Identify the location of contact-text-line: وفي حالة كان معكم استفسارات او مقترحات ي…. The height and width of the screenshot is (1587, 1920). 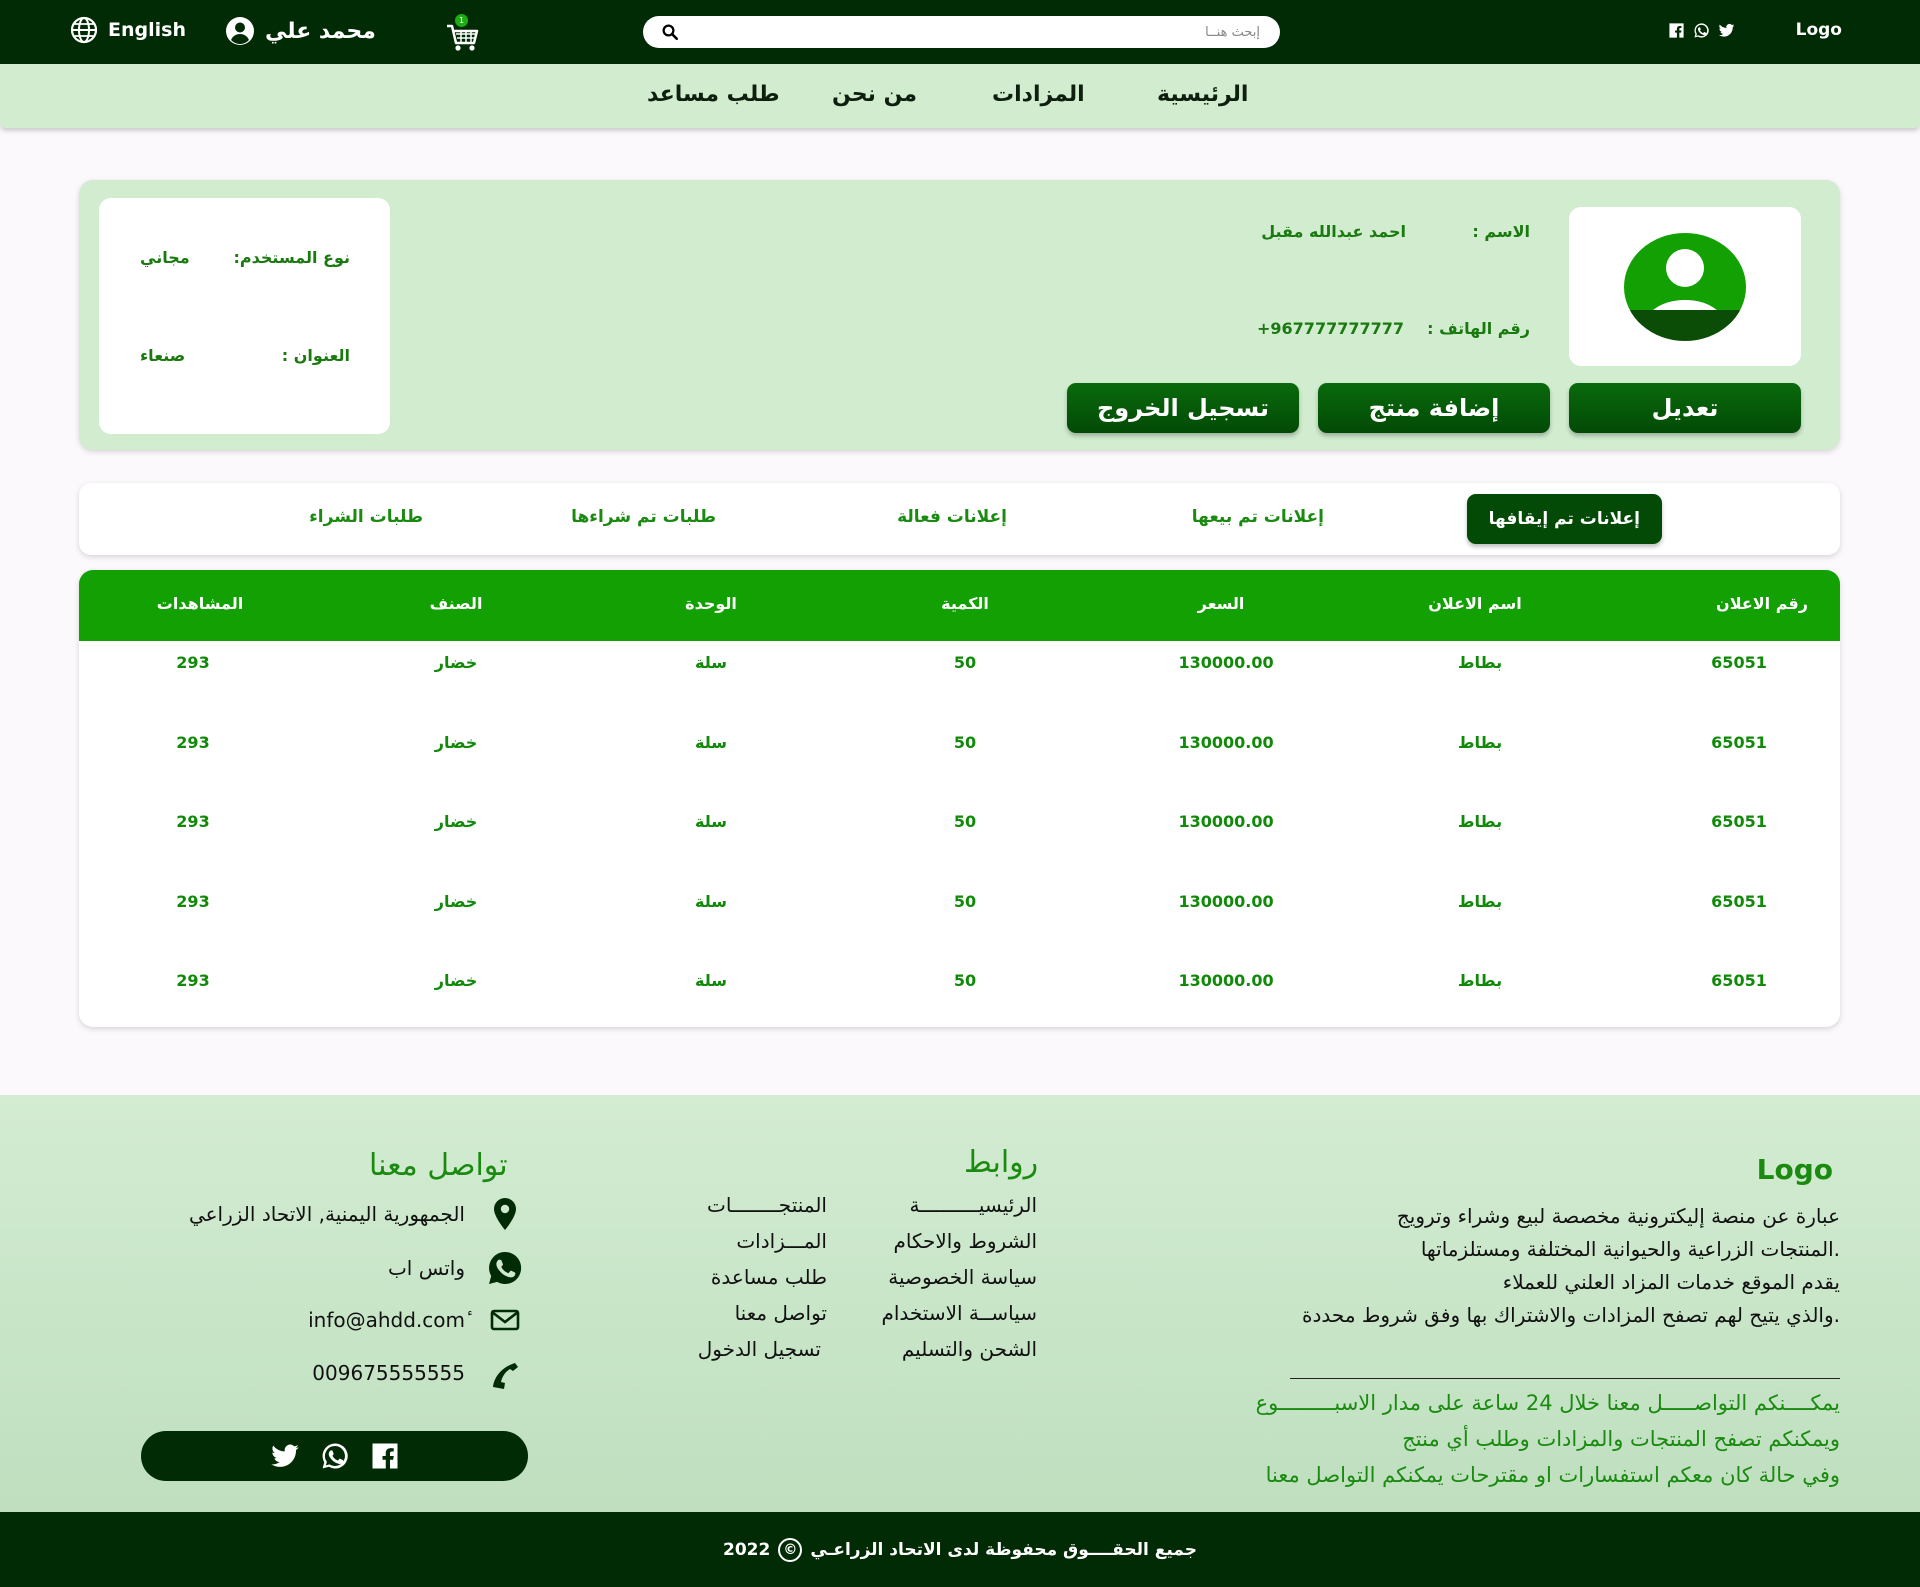
(1552, 1475).